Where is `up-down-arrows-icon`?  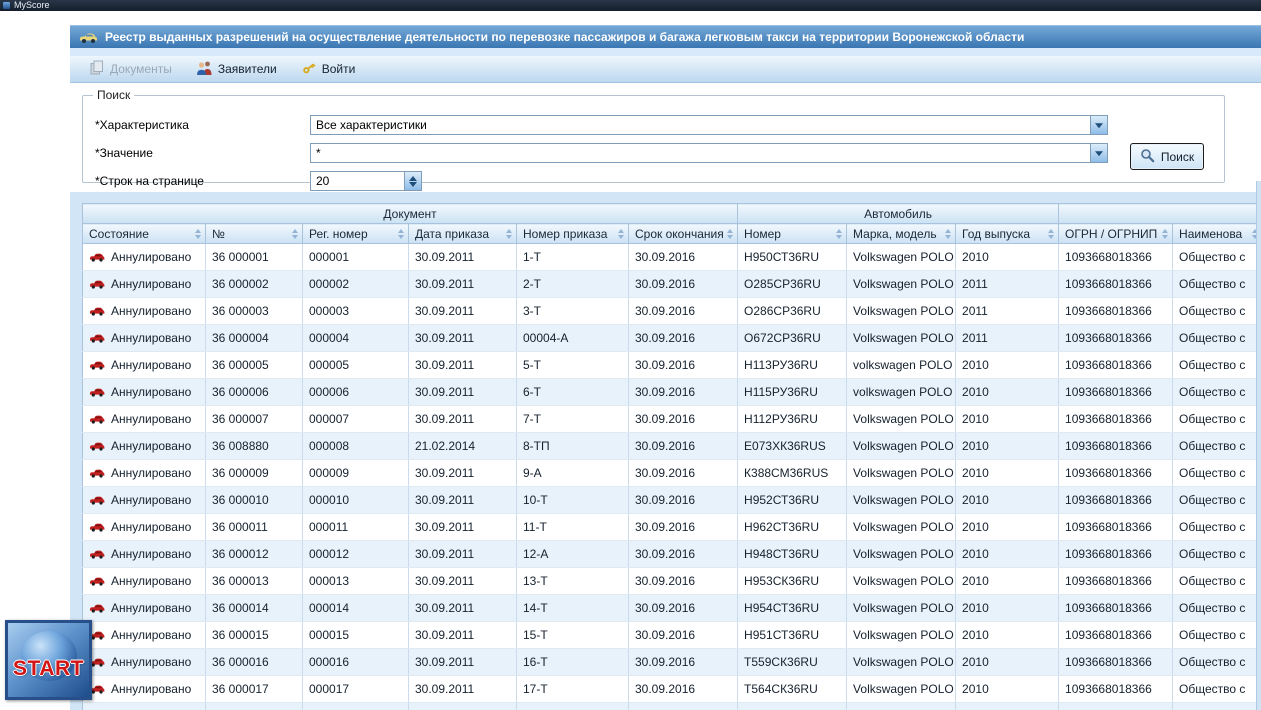
up-down-arrows-icon is located at coordinates (412, 181).